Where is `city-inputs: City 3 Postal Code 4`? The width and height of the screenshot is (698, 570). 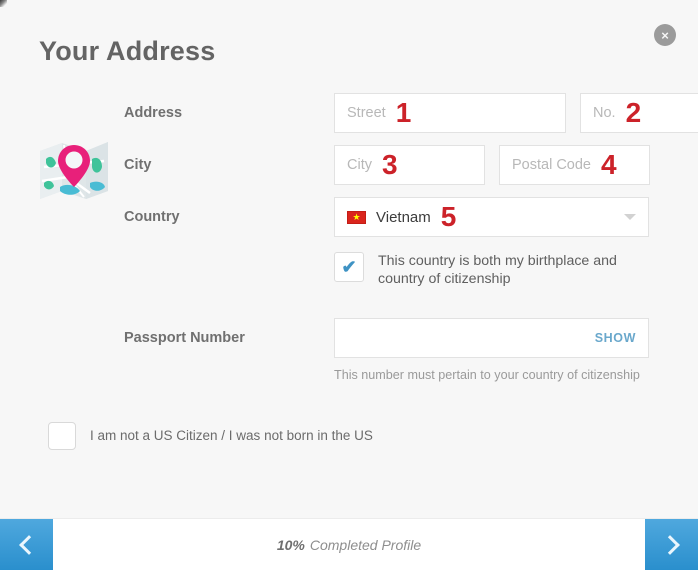 city-inputs: City 3 Postal Code 4 is located at coordinates (492, 165).